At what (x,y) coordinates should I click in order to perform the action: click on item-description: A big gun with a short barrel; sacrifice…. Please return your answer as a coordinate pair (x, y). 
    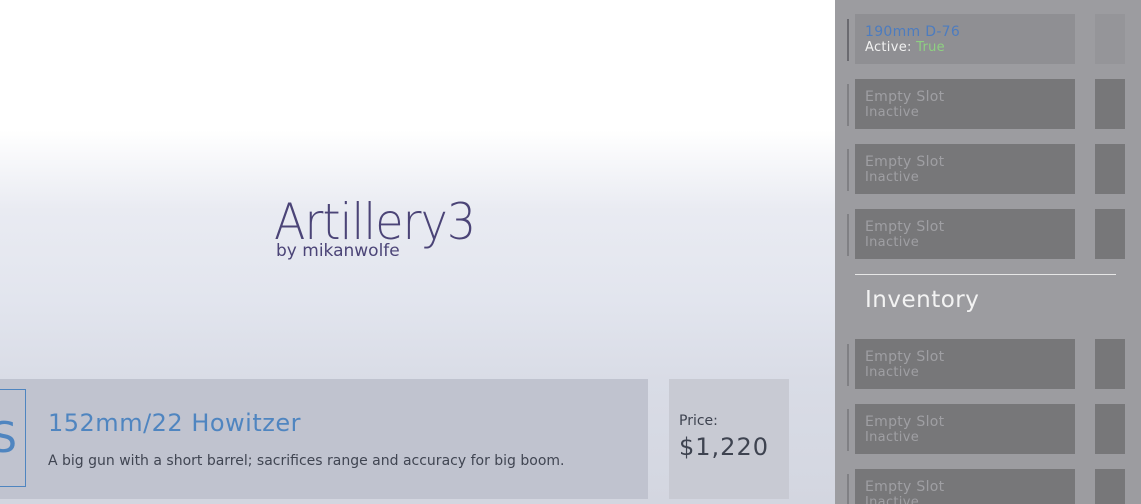
    Looking at the image, I should click on (306, 461).